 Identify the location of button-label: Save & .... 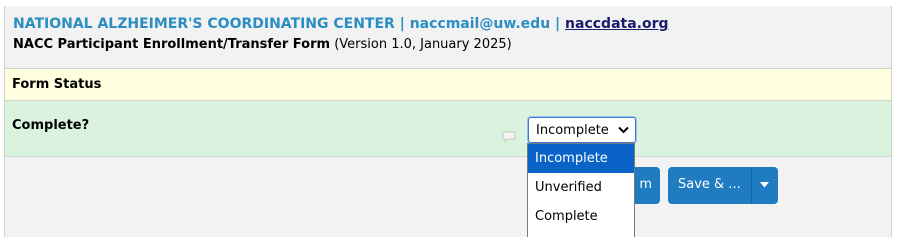
(709, 184).